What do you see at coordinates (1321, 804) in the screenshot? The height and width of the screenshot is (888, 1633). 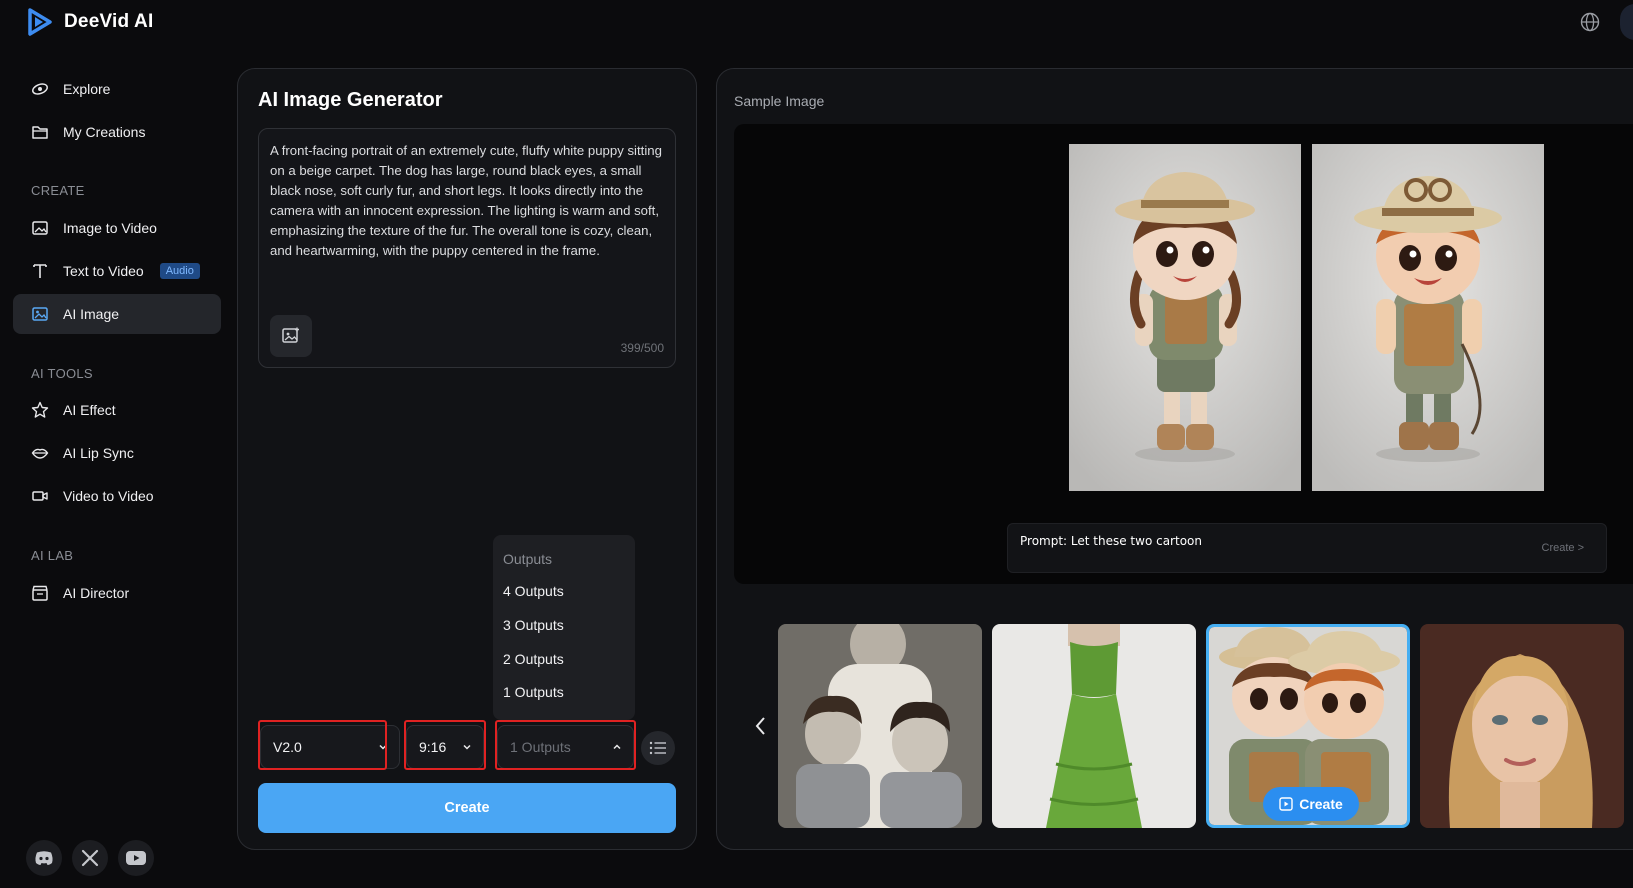 I see `thumb-create-label: Create` at bounding box center [1321, 804].